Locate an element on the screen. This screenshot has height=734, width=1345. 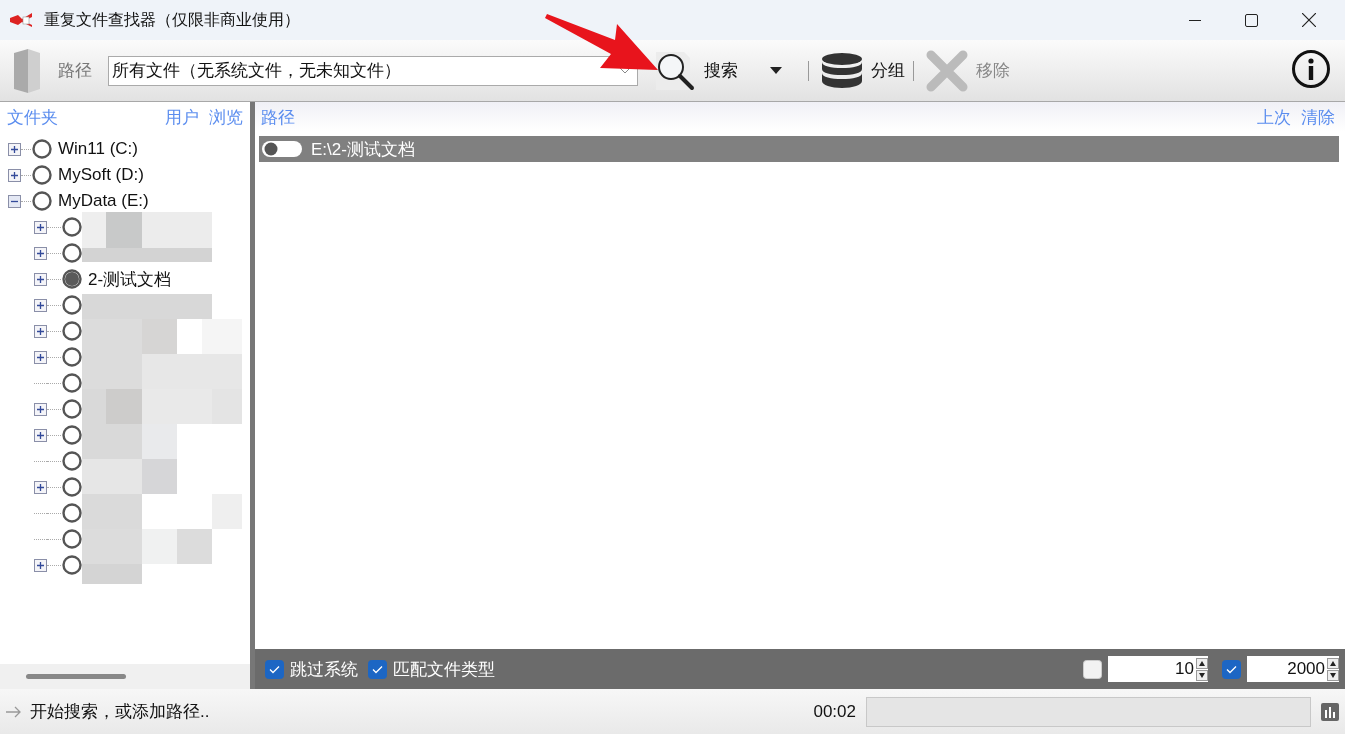
scrollbar-thumb is located at coordinates (76, 676).